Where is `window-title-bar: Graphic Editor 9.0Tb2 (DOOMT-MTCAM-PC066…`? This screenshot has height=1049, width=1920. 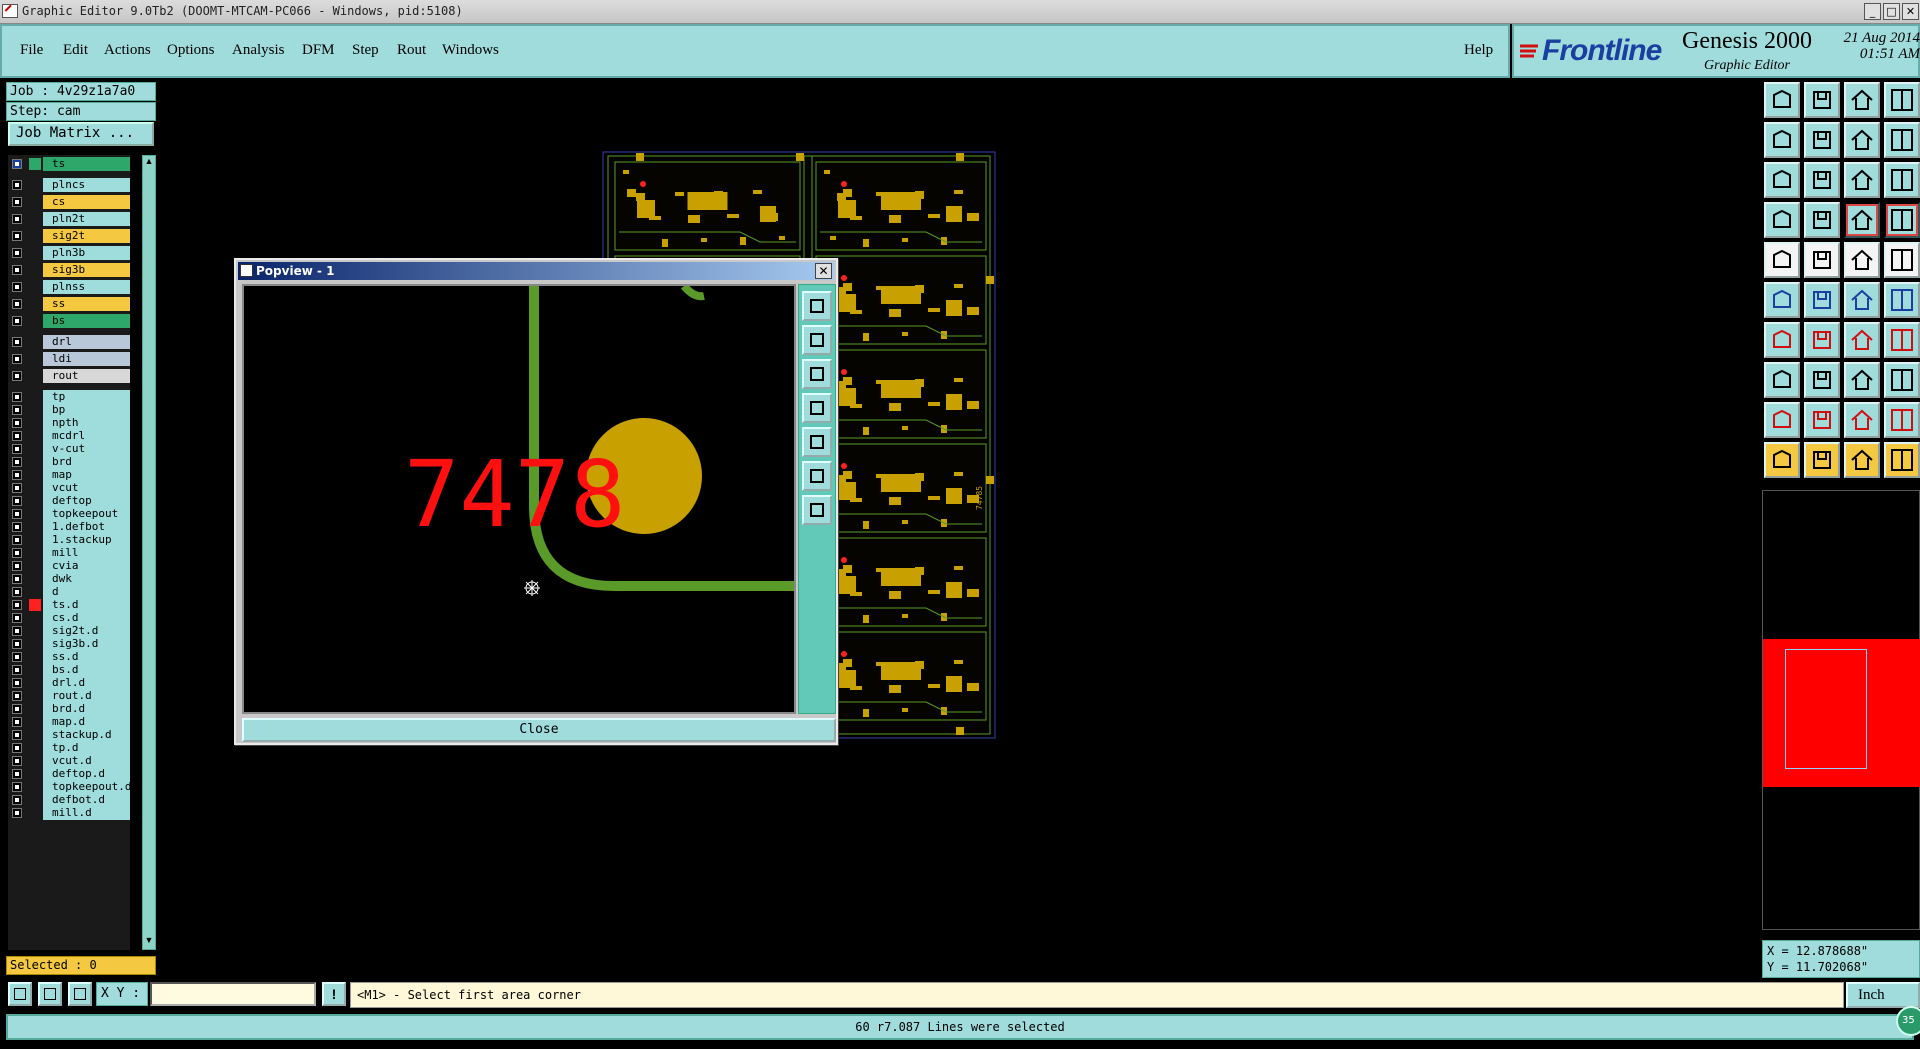 window-title-bar: Graphic Editor 9.0Tb2 (DOOMT-MTCAM-PC066… is located at coordinates (960, 12).